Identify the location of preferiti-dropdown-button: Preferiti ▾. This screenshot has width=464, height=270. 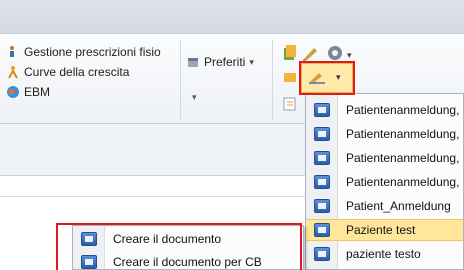
(220, 62).